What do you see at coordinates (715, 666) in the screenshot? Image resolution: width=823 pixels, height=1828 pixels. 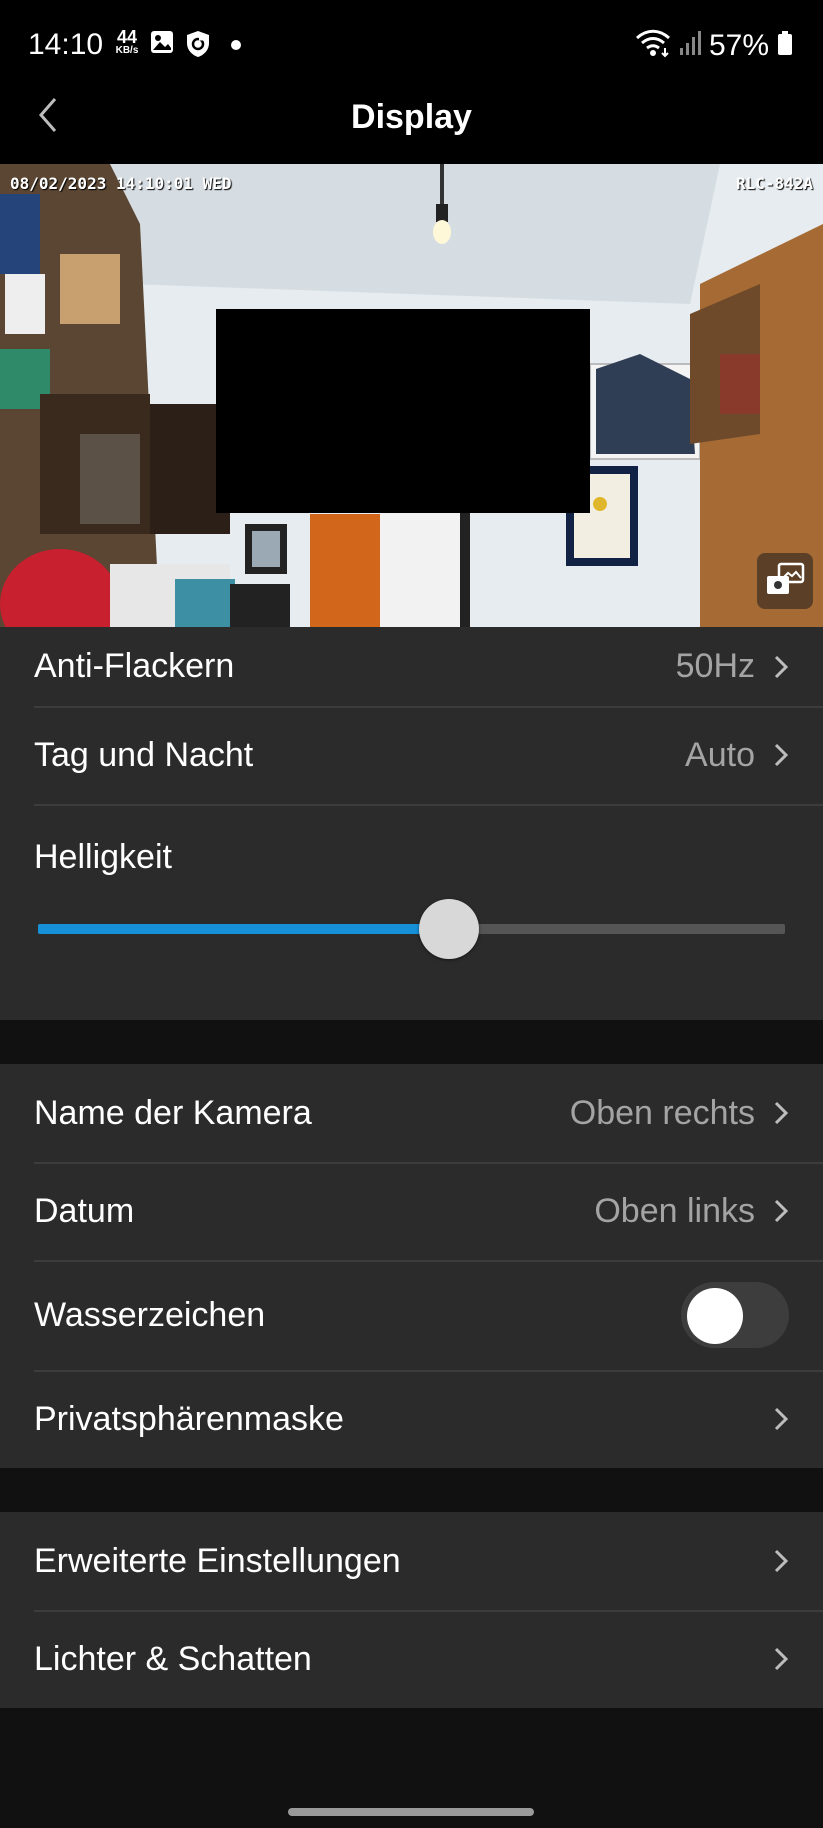 I see `anti-flicker-value: 50Hz` at bounding box center [715, 666].